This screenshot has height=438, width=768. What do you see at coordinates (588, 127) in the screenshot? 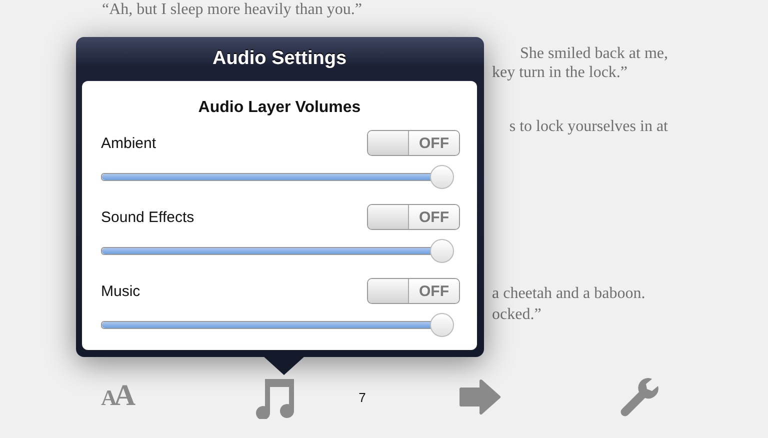
I see `book-text-line: s to lock yourselves in at` at bounding box center [588, 127].